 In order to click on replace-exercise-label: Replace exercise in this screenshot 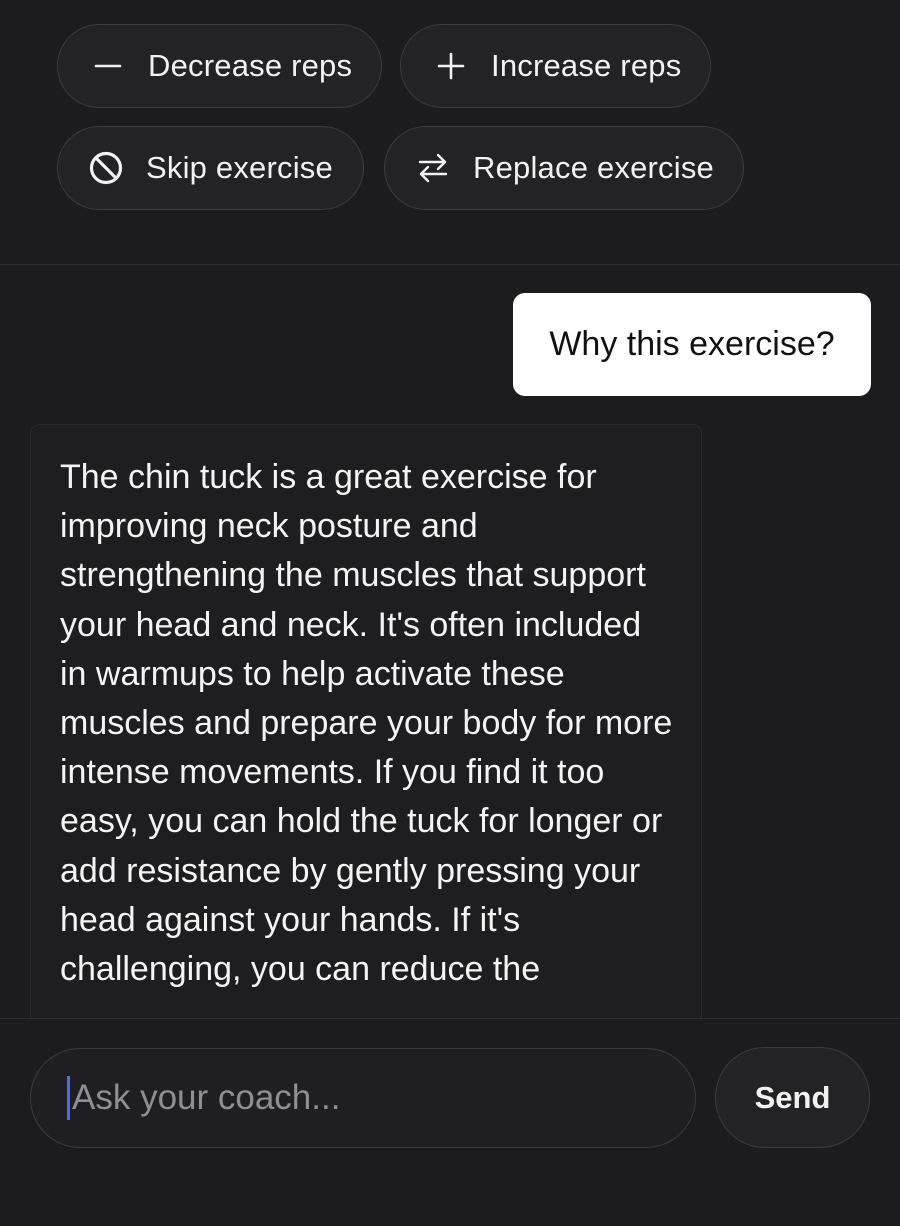, I will do `click(593, 167)`.